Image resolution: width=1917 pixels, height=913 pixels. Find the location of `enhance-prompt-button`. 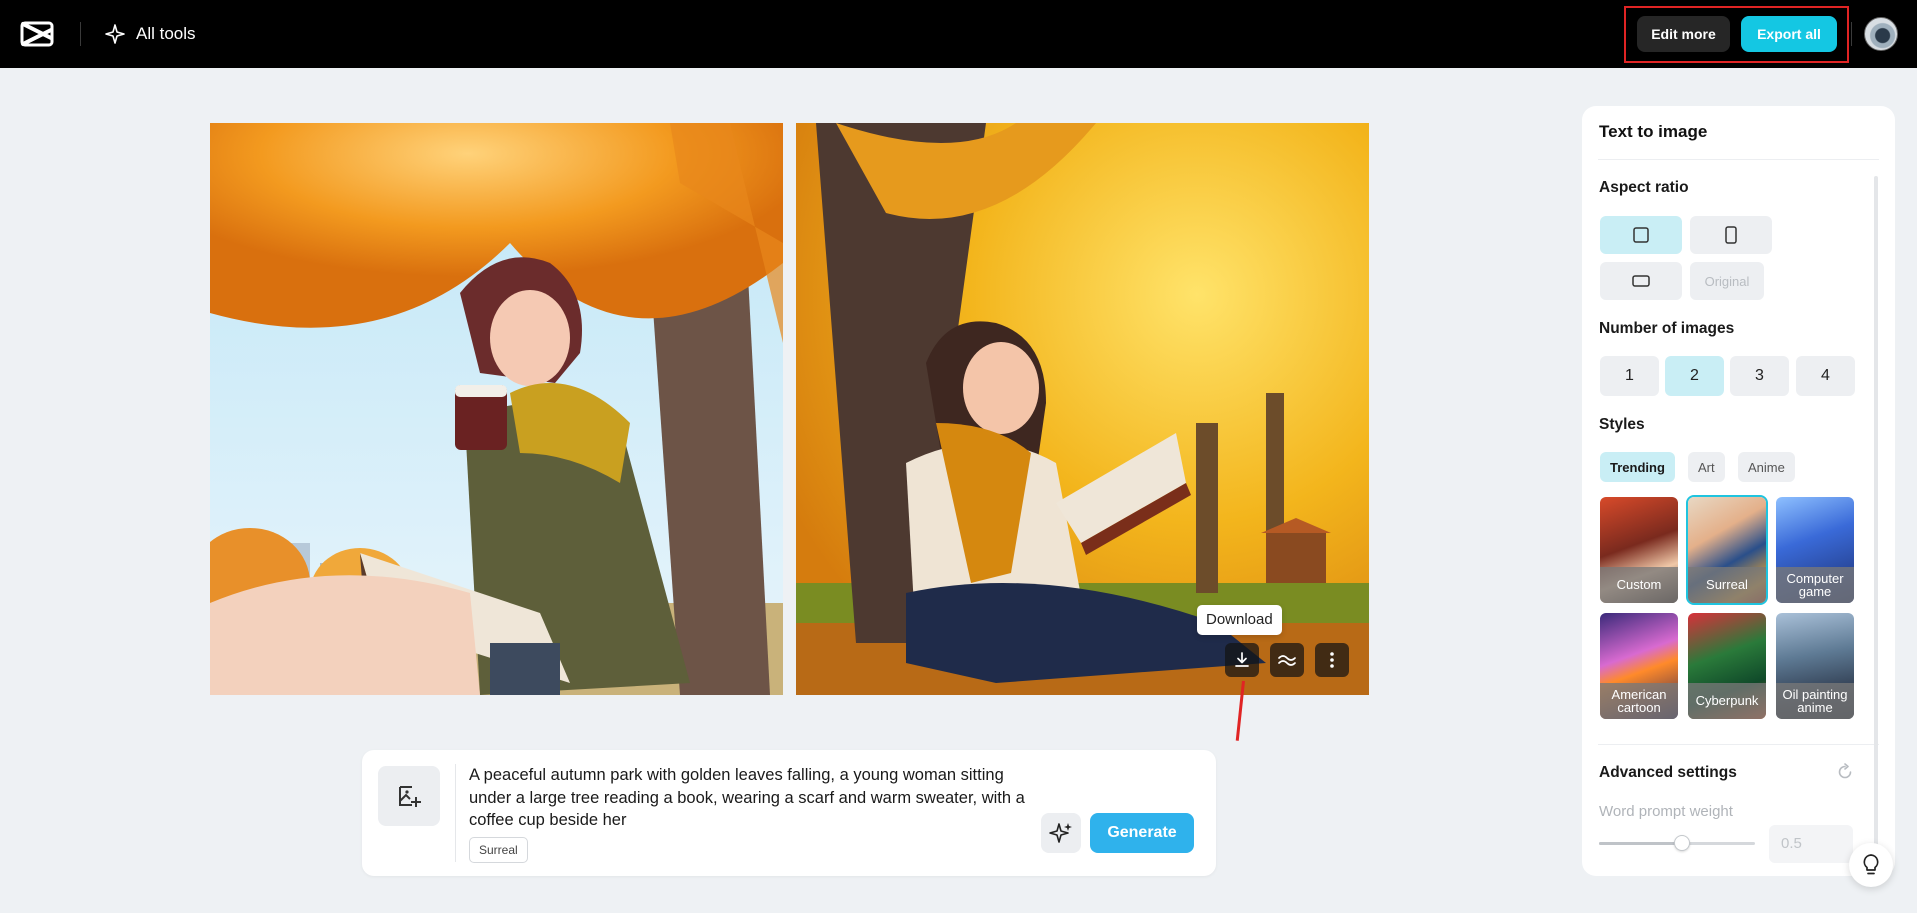

enhance-prompt-button is located at coordinates (1061, 833).